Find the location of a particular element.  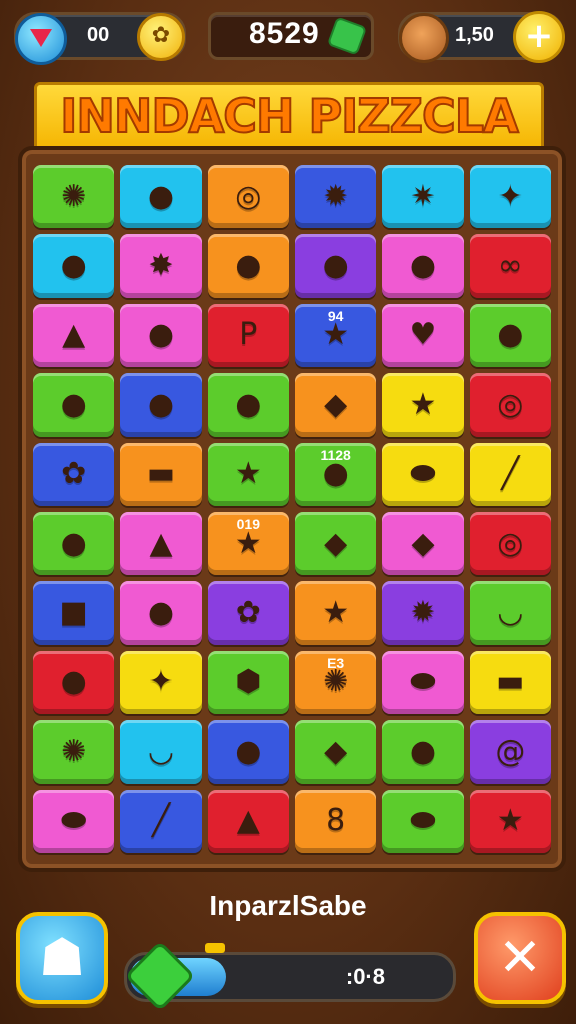

close-button: ✕ is located at coordinates (520, 958).